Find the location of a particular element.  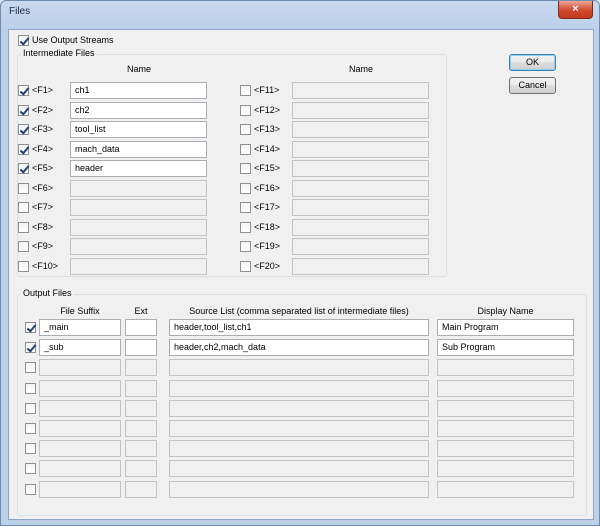

source-list-field: header,ch2,mach_data is located at coordinates (299, 348).